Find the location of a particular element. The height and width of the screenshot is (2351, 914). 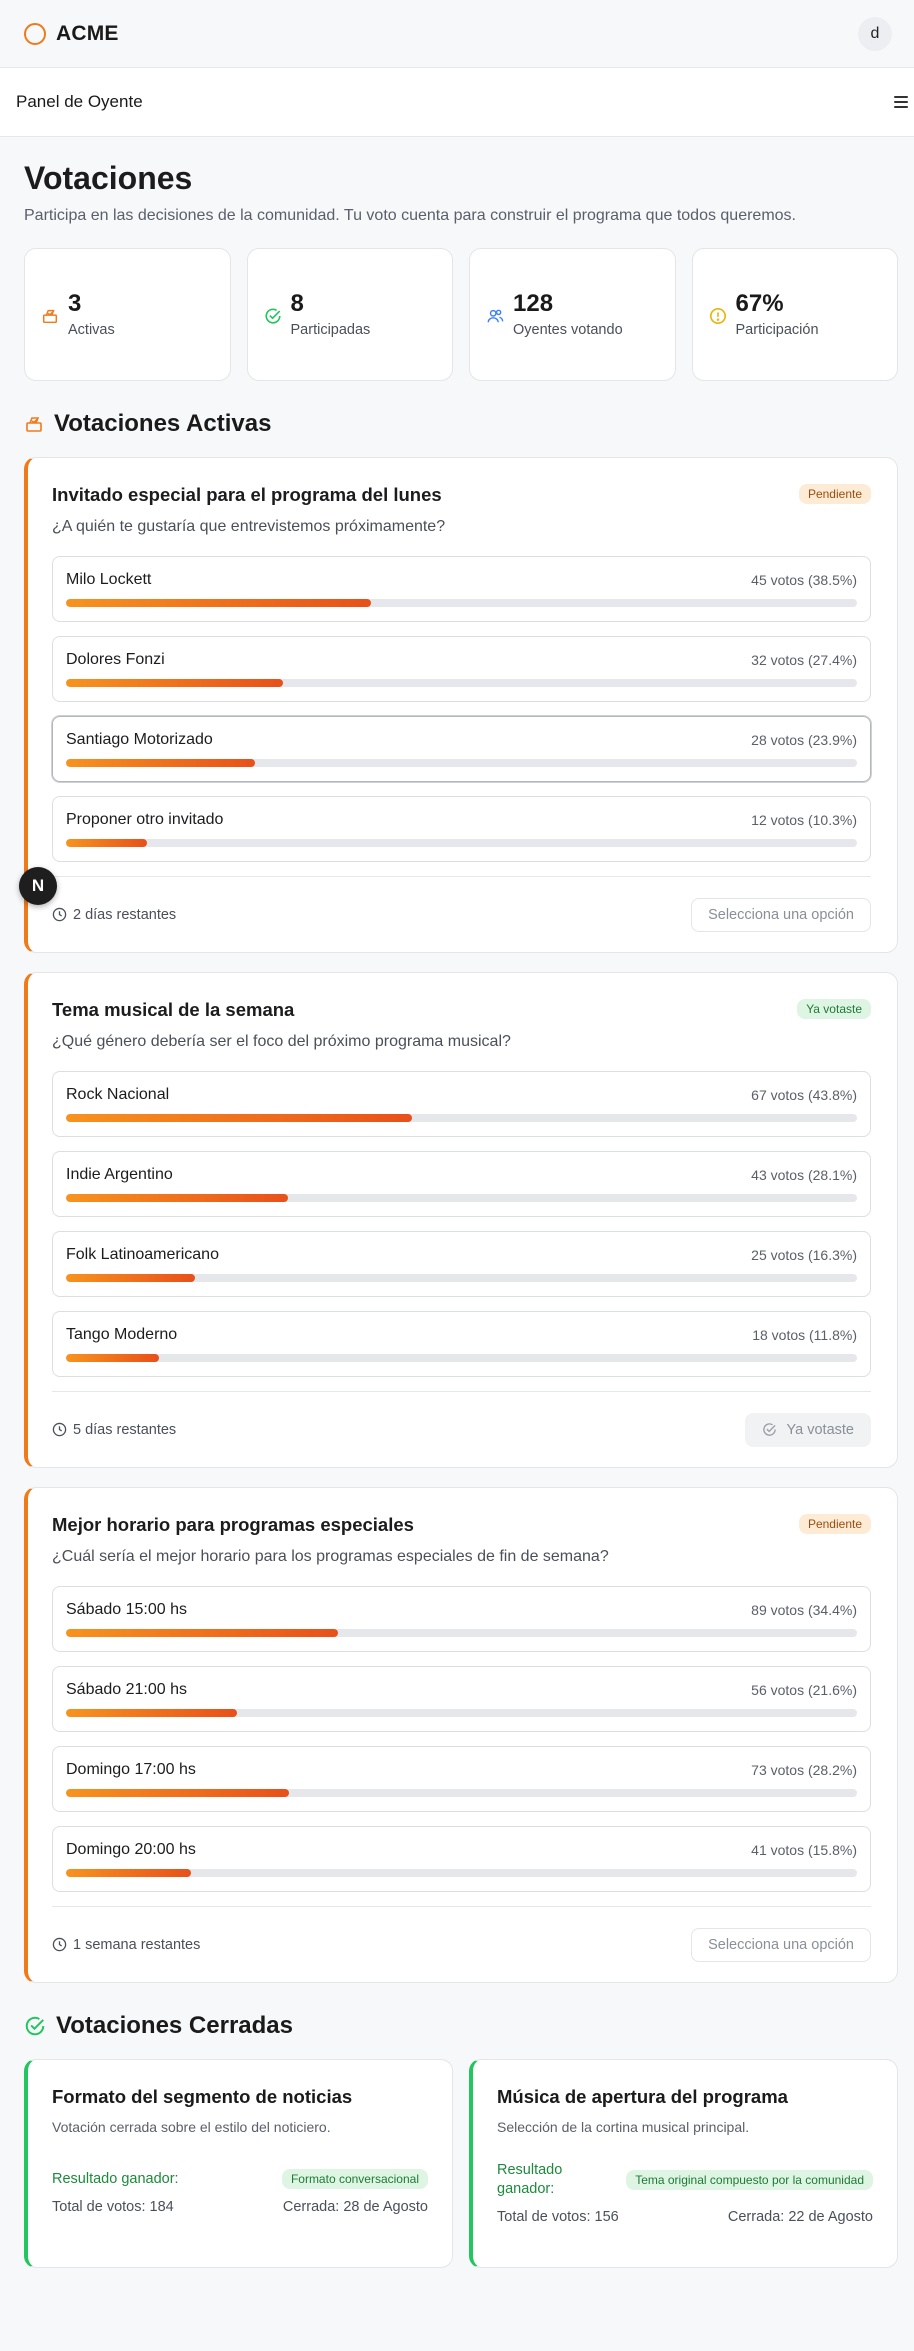

option-votes: 32 votos (27.4%) is located at coordinates (804, 660).